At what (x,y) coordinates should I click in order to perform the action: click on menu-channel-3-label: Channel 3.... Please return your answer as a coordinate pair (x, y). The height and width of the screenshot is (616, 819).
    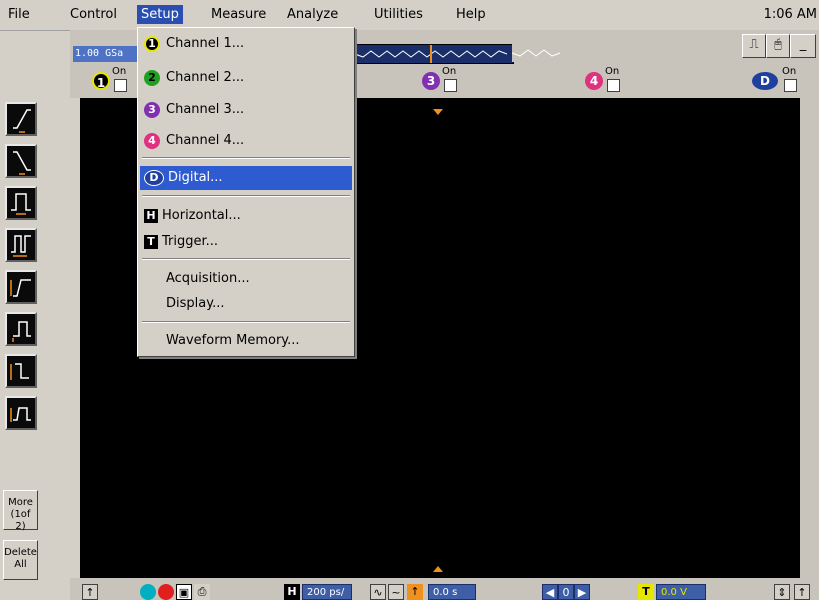
    Looking at the image, I should click on (205, 109).